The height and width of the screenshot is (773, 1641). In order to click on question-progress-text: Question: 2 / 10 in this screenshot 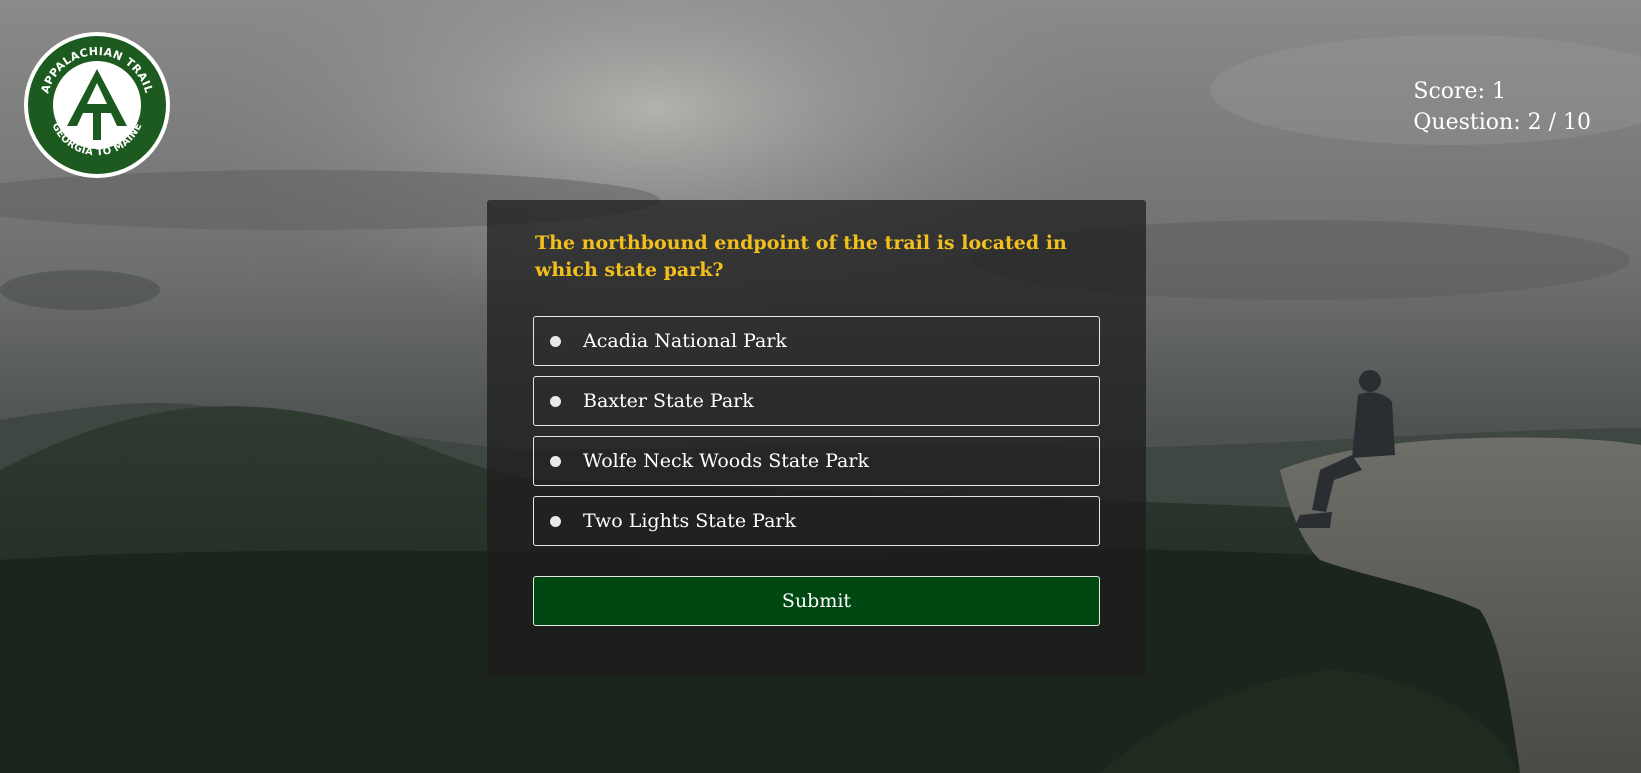, I will do `click(1502, 122)`.